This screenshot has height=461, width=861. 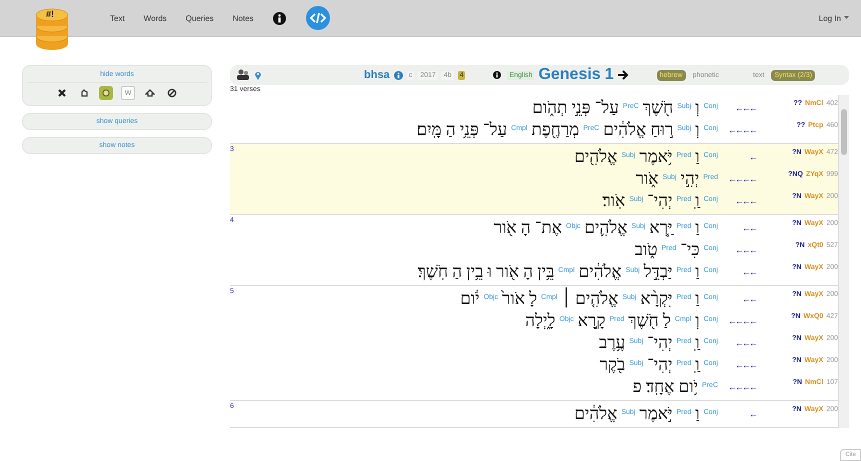 I want to click on hebrew-phrase: אֱלֹהִ֖ים, so click(x=596, y=157).